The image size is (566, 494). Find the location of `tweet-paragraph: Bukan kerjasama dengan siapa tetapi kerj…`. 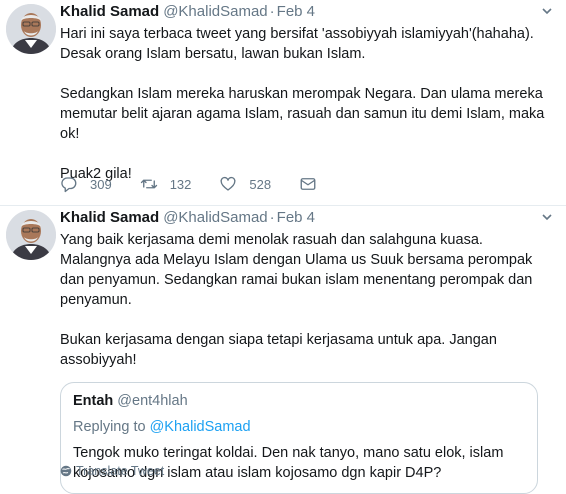

tweet-paragraph: Bukan kerjasama dengan siapa tetapi kerj… is located at coordinates (278, 350).